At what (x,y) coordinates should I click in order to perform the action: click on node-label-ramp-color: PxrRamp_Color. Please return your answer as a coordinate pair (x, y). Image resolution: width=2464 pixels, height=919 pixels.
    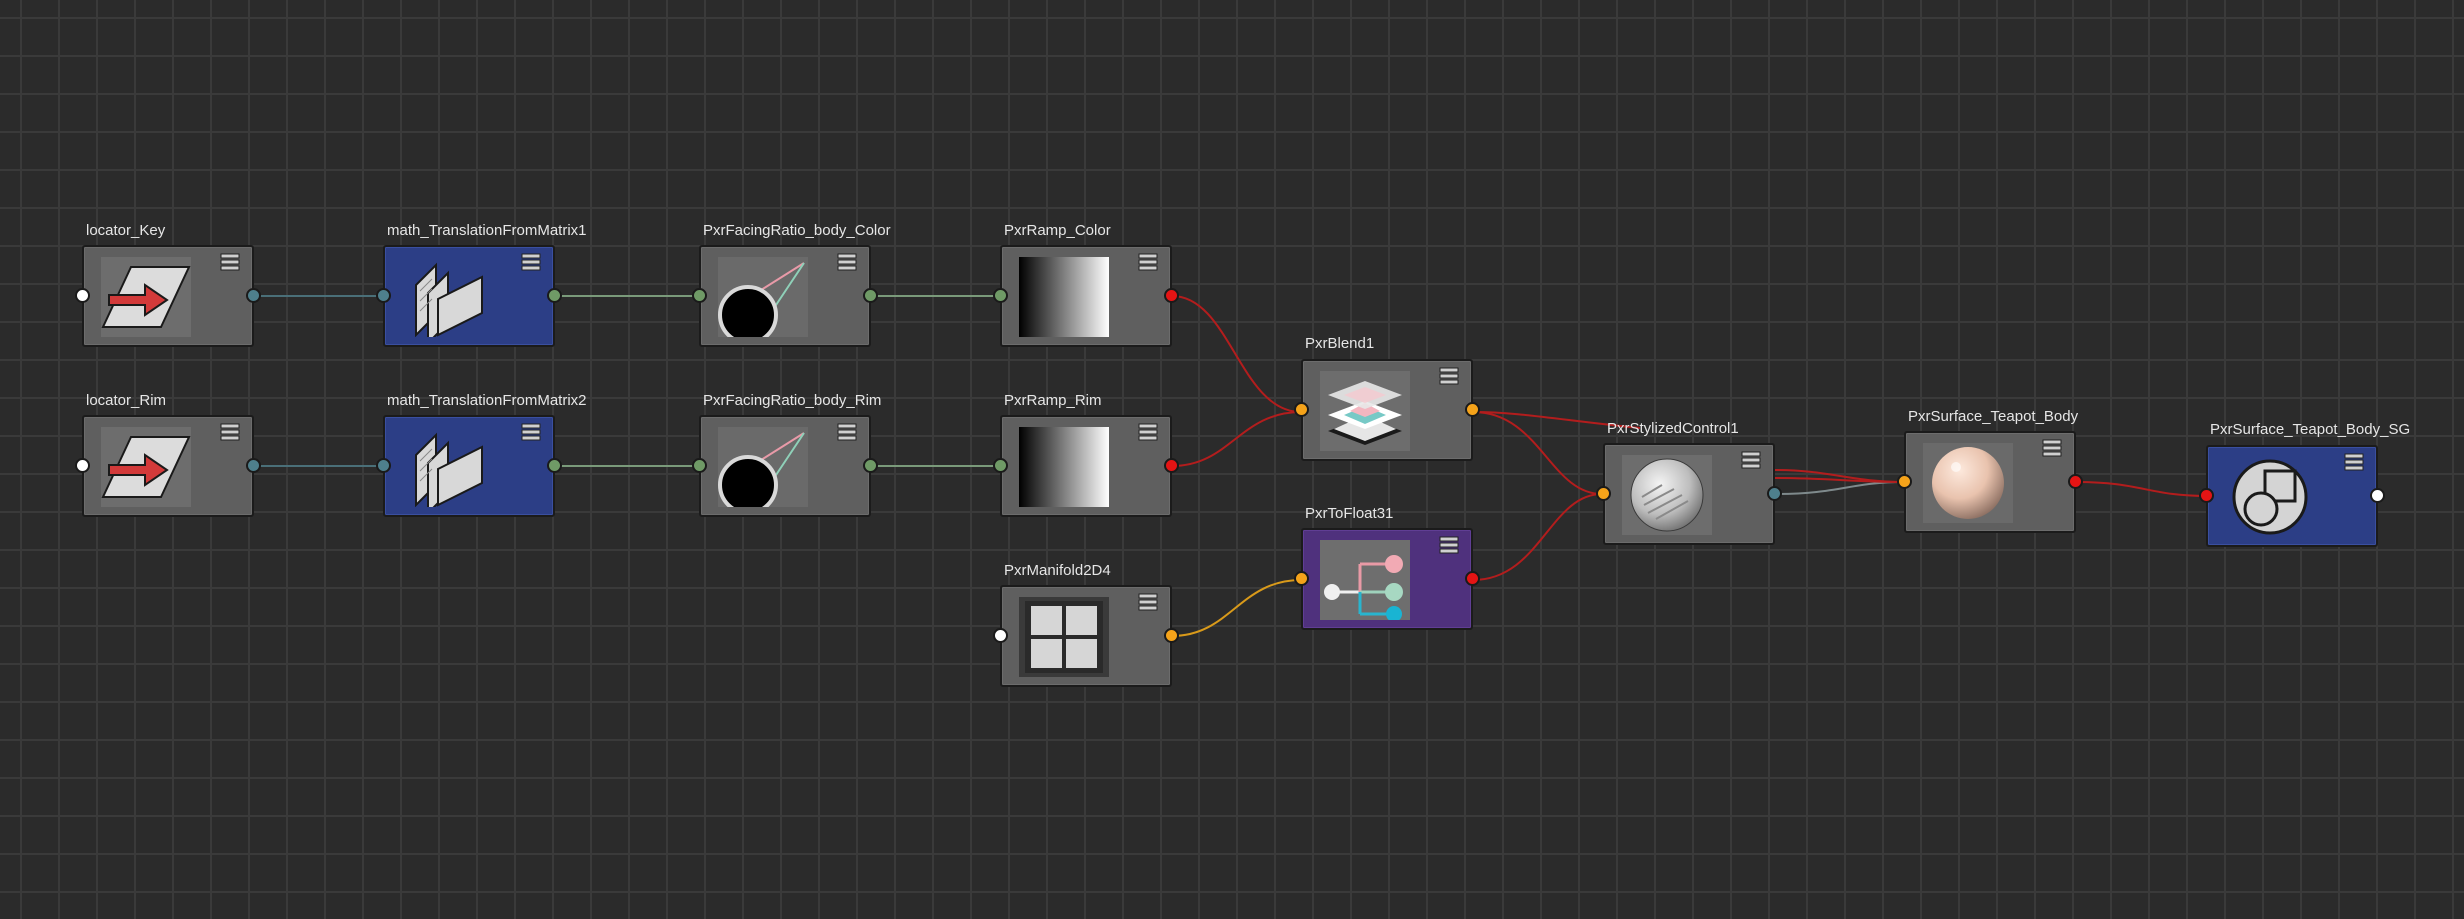
    Looking at the image, I should click on (1057, 230).